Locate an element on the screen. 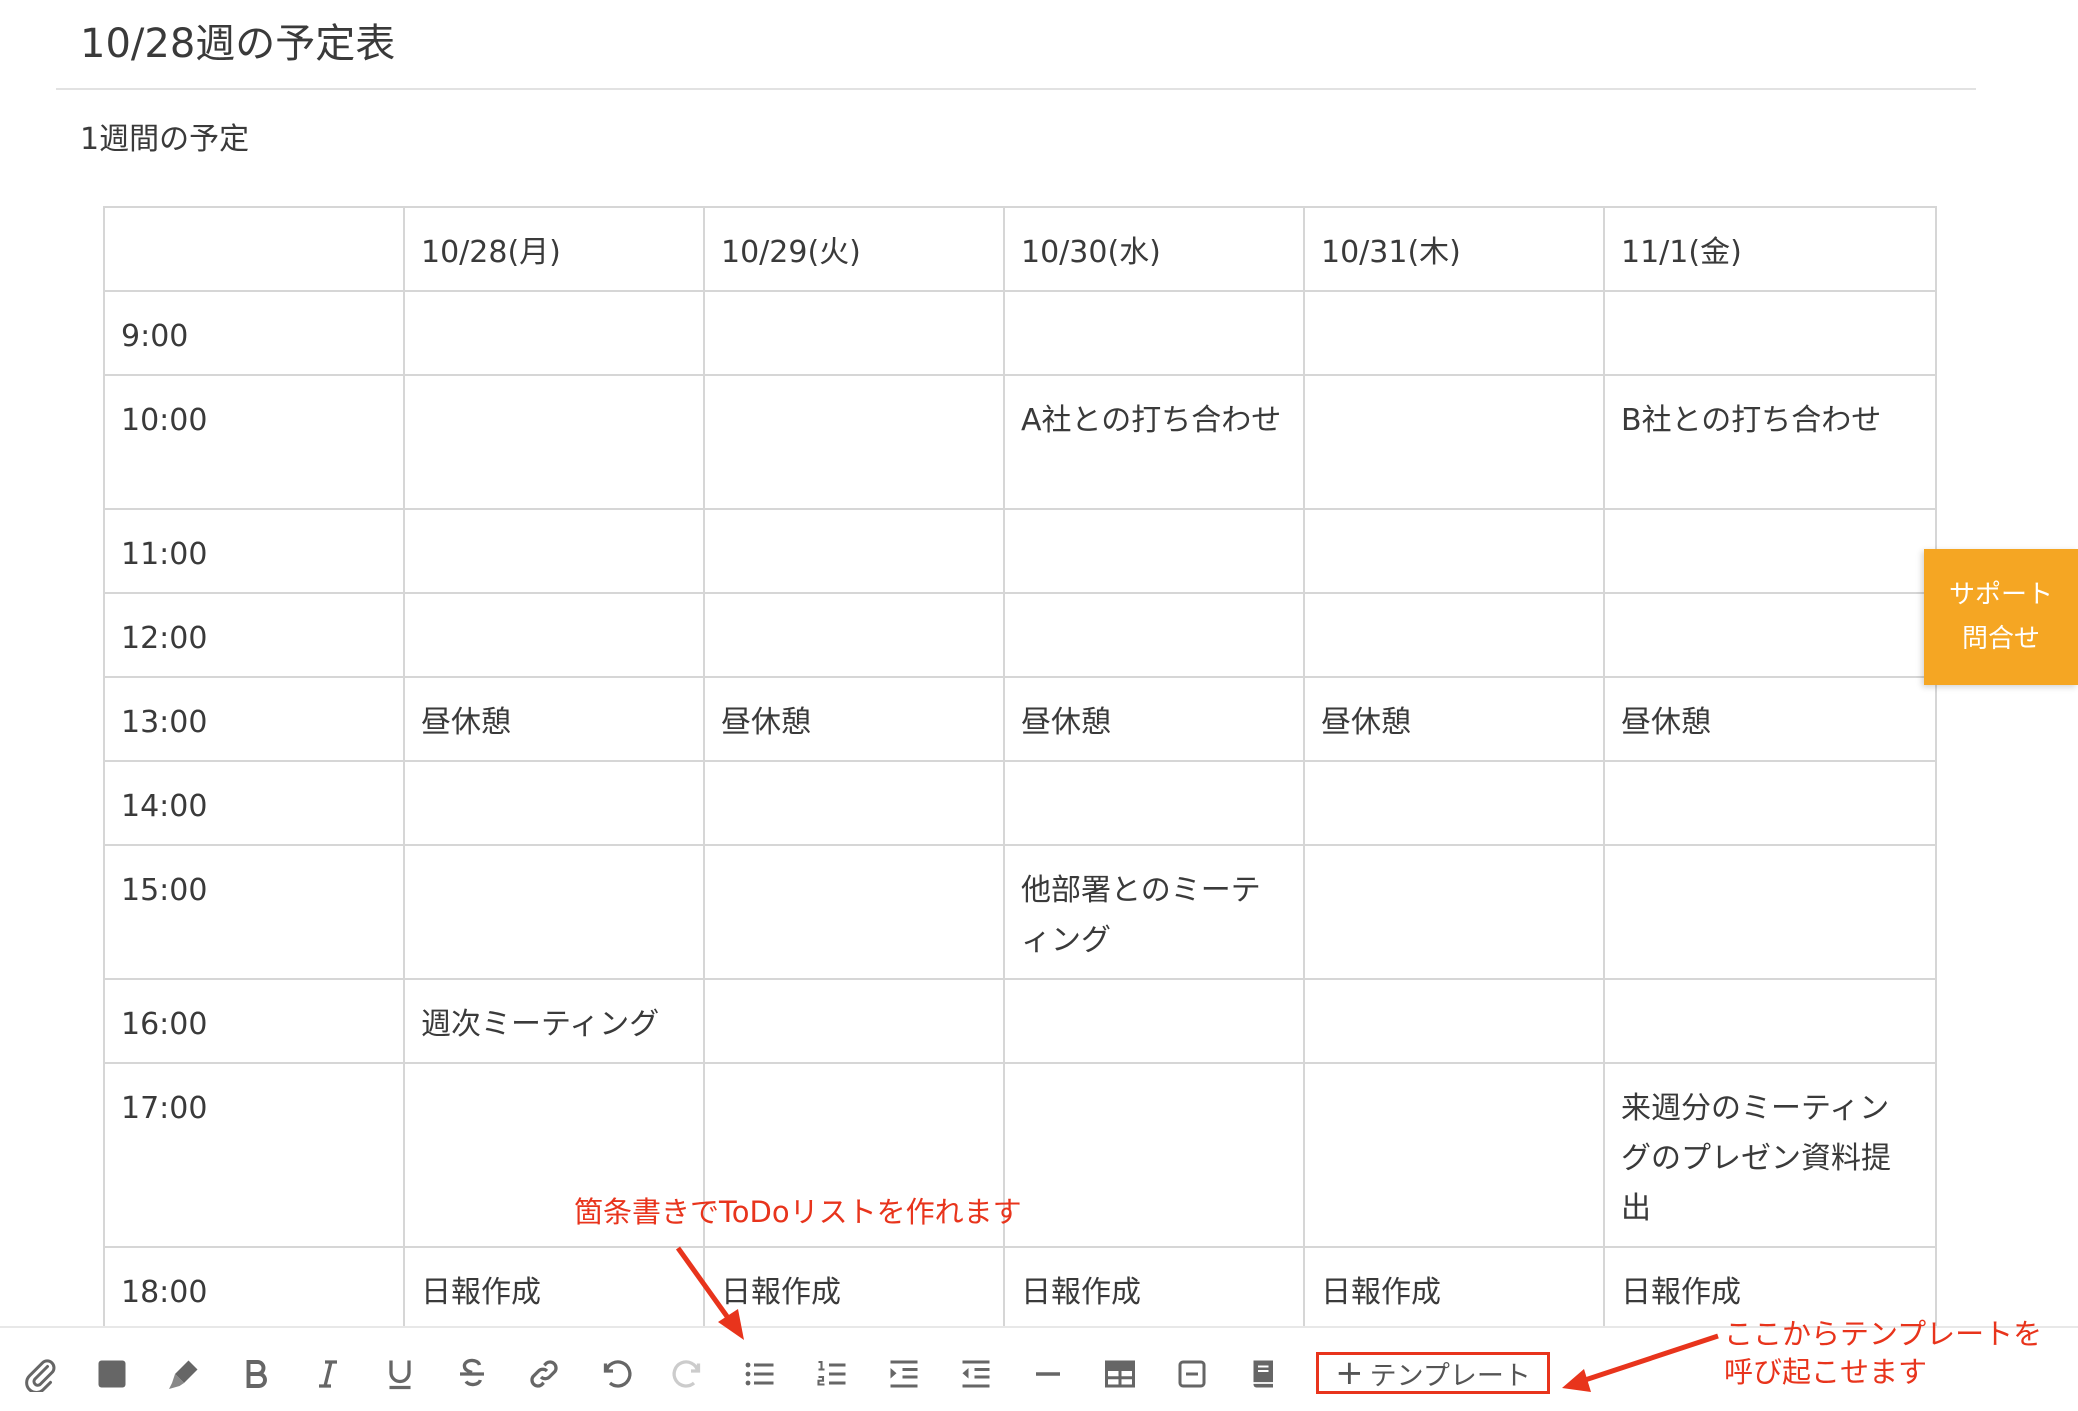 The height and width of the screenshot is (1411, 2078). time-cell: 15:00 is located at coordinates (254, 912).